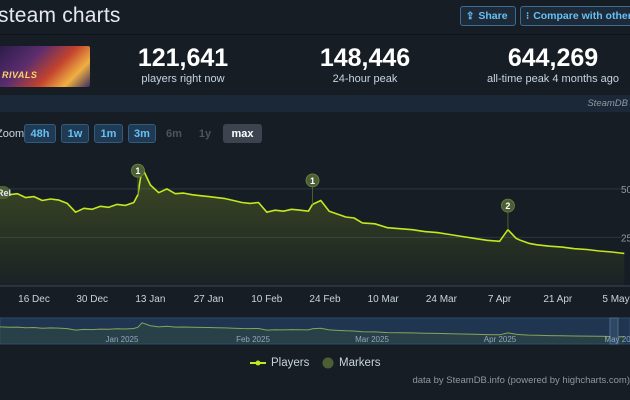 Image resolution: width=630 pixels, height=400 pixels. Describe the element at coordinates (312, 181) in the screenshot. I see `marker-label-1: 1` at that location.